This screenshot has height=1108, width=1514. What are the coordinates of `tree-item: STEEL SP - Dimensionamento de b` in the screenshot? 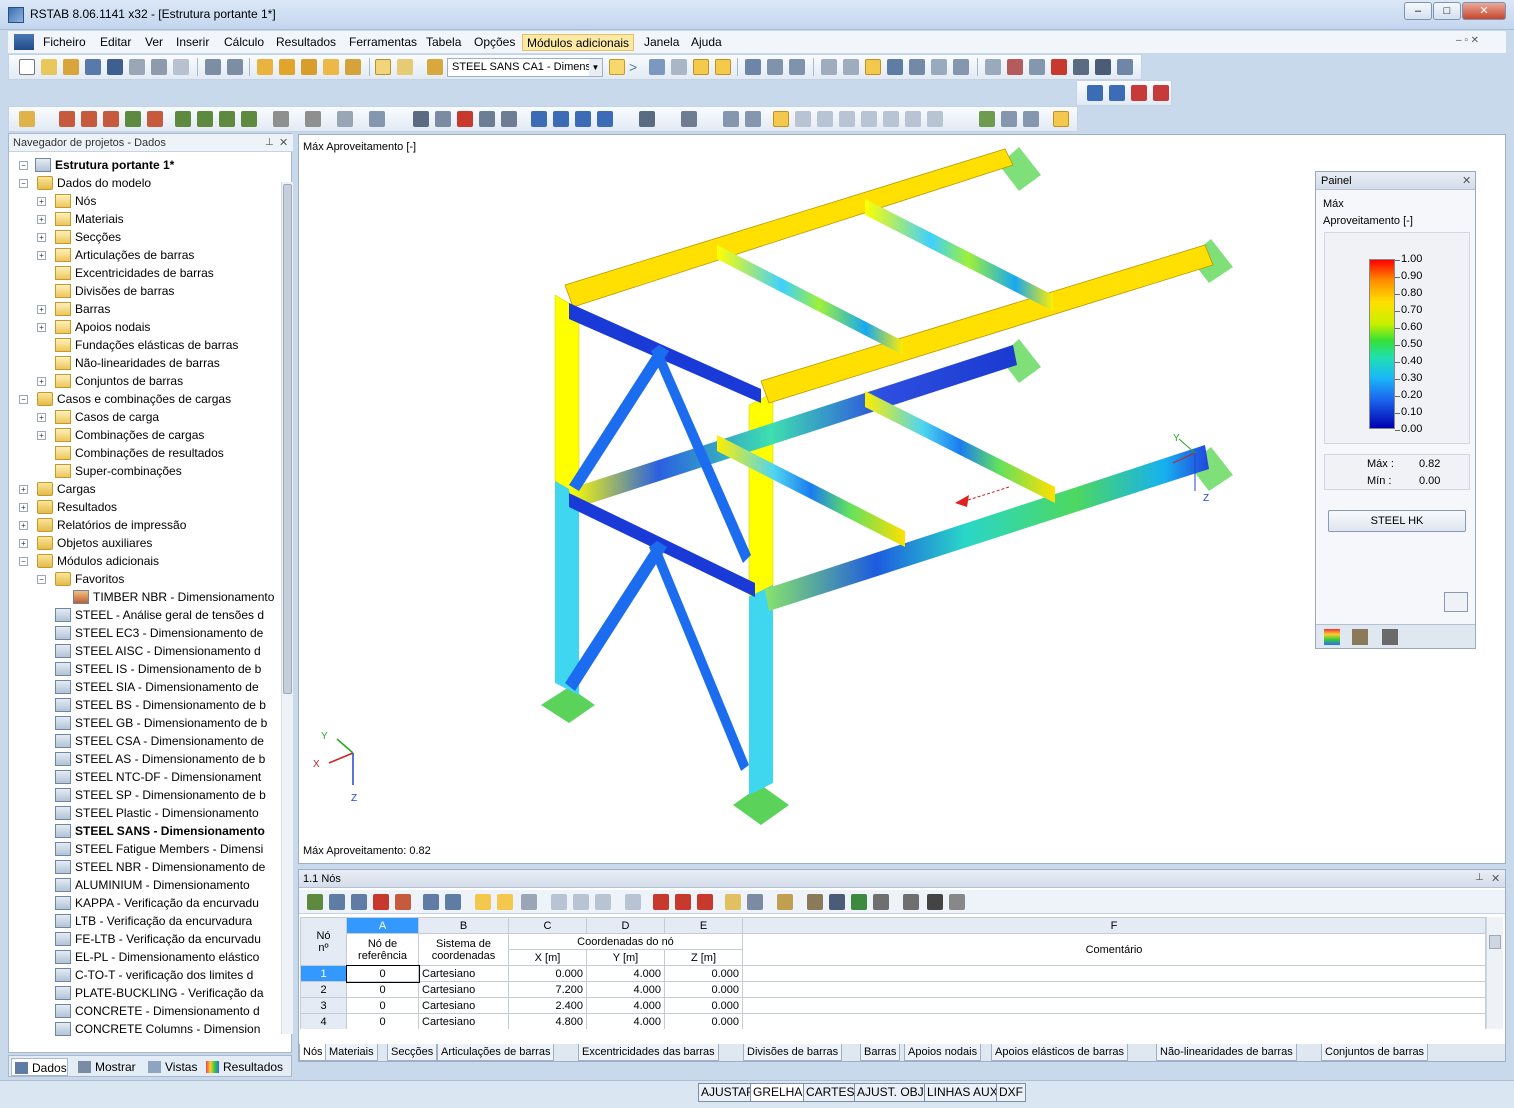 It's located at (145, 795).